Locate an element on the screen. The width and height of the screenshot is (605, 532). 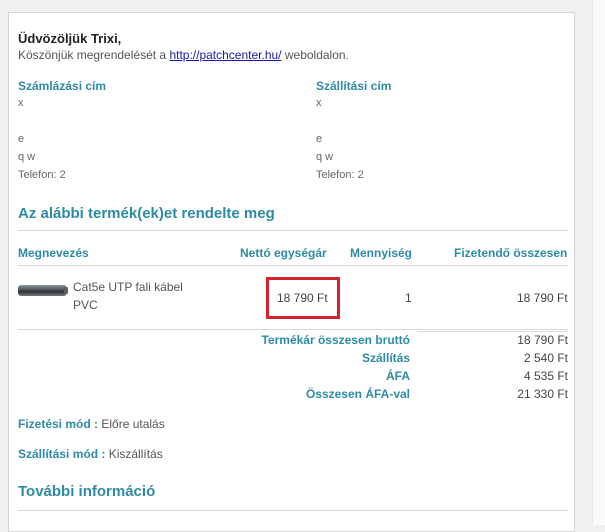
total-value-gross: 18 790 Ft is located at coordinates (542, 340).